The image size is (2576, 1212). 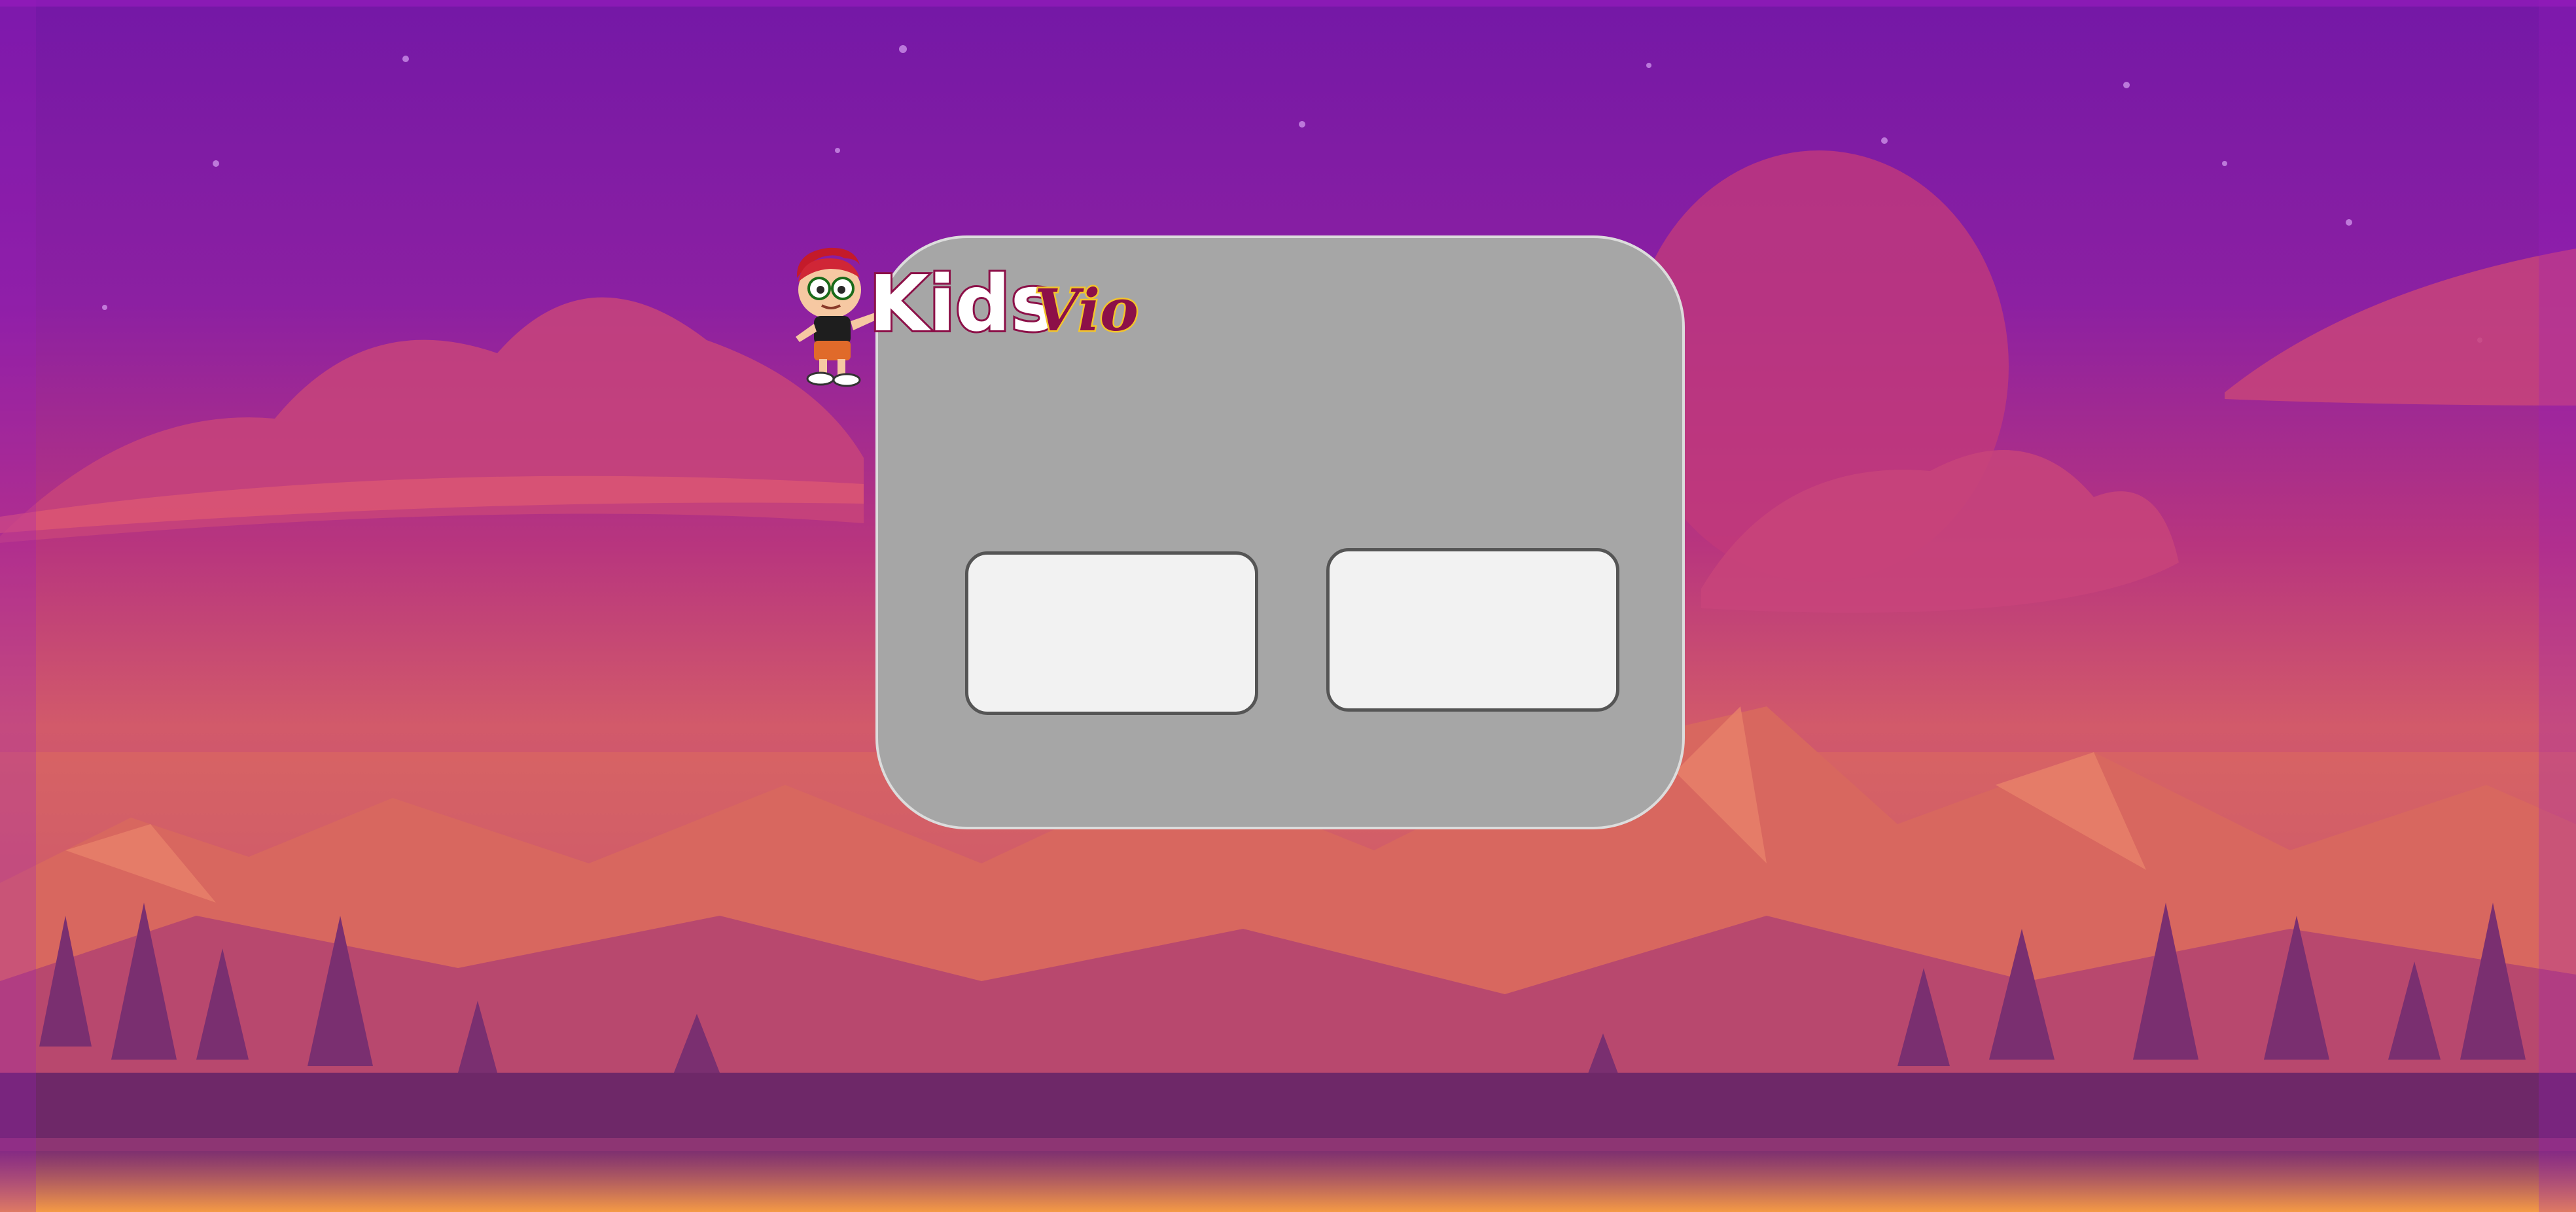 I want to click on right-menu-button, so click(x=1472, y=630).